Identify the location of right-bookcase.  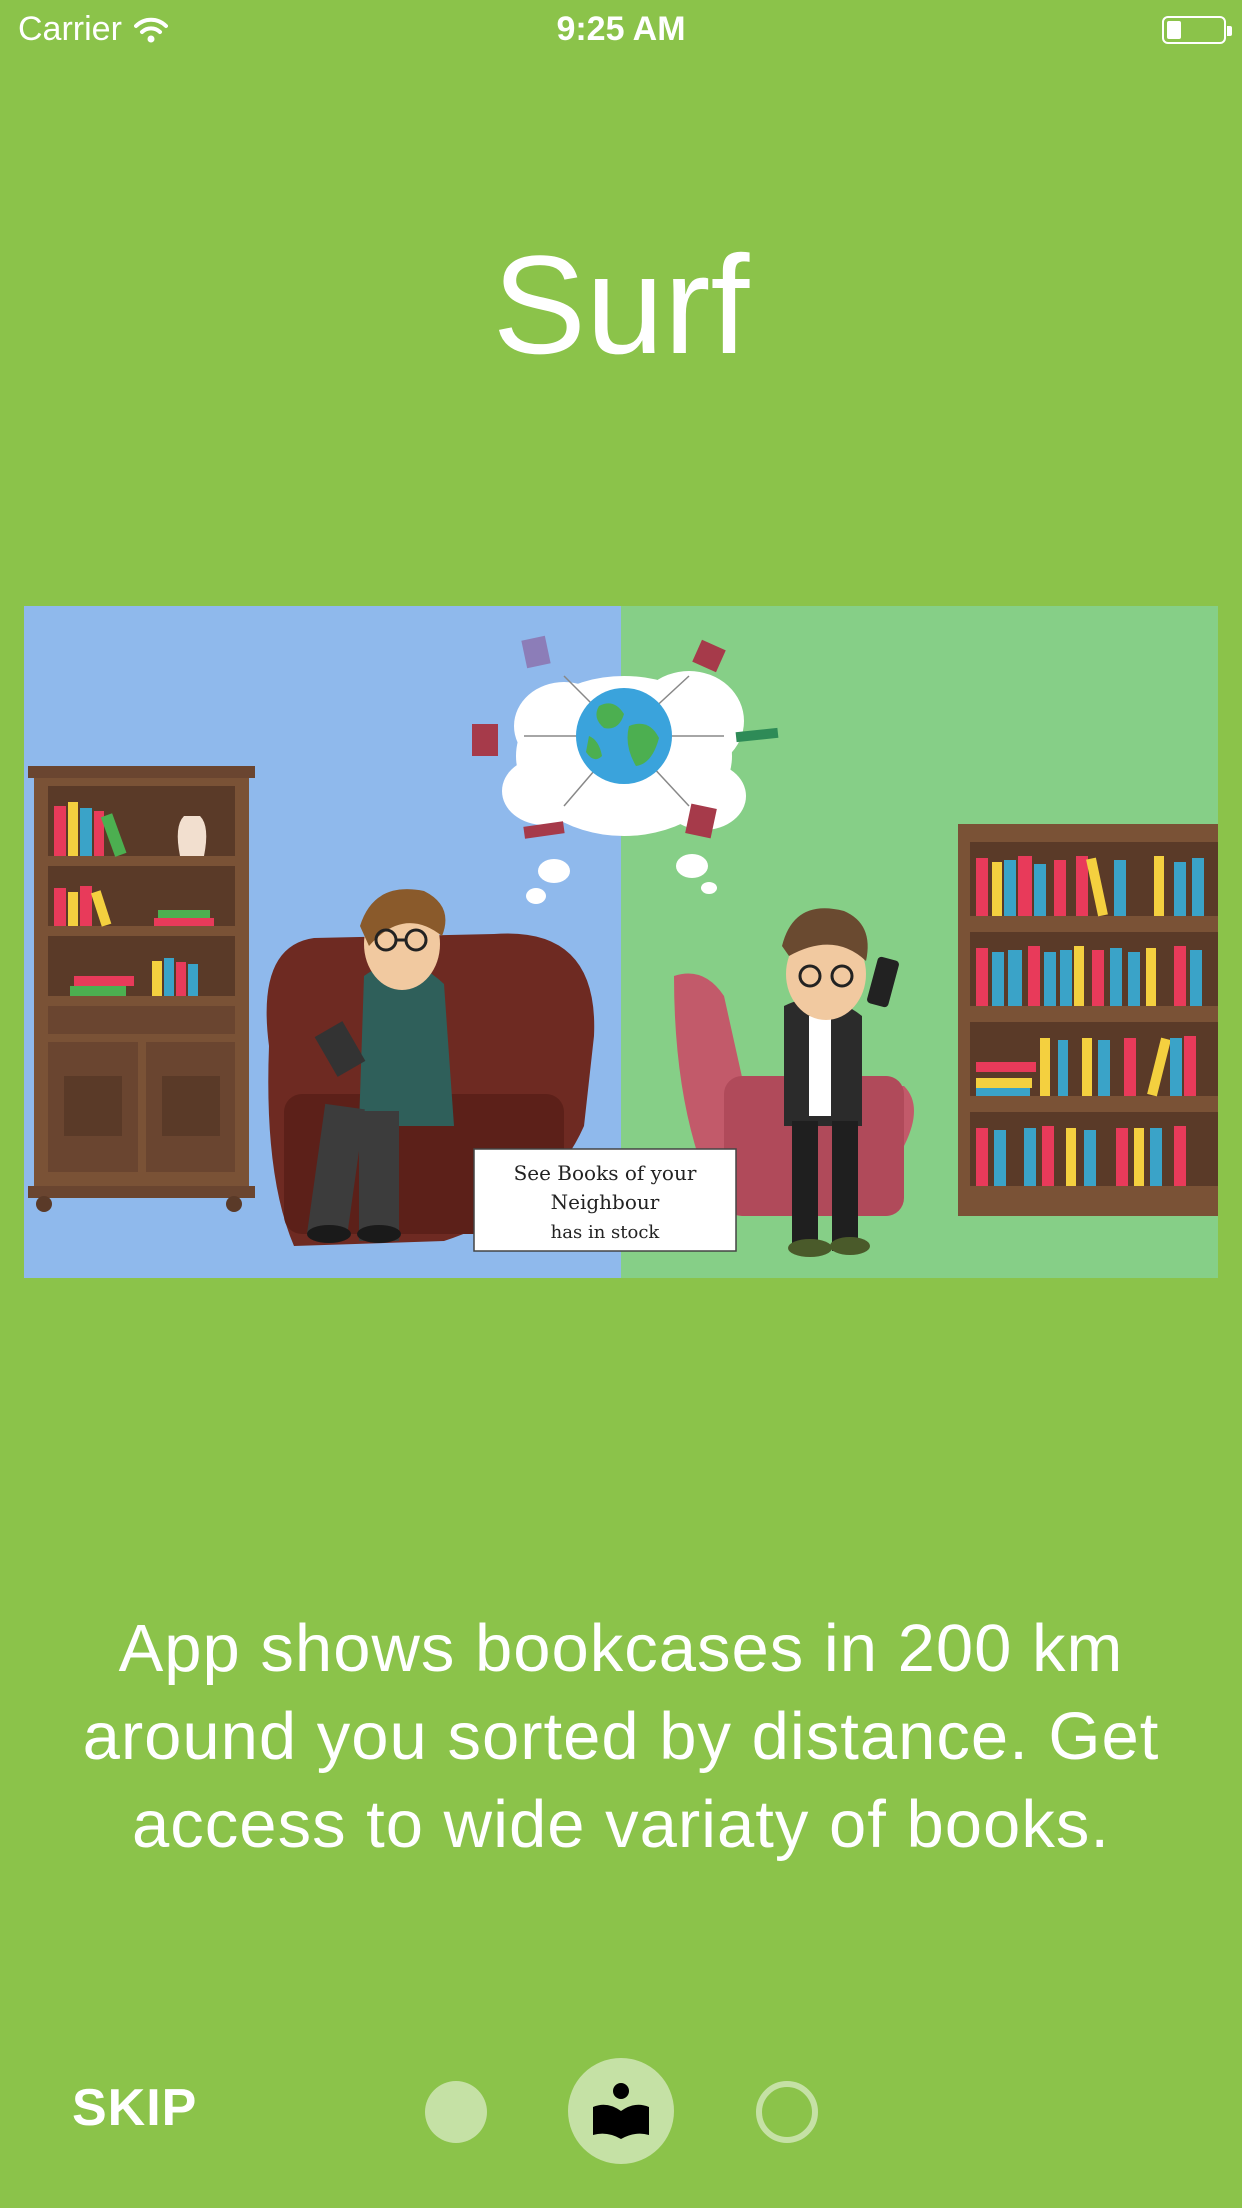
(1088, 1020).